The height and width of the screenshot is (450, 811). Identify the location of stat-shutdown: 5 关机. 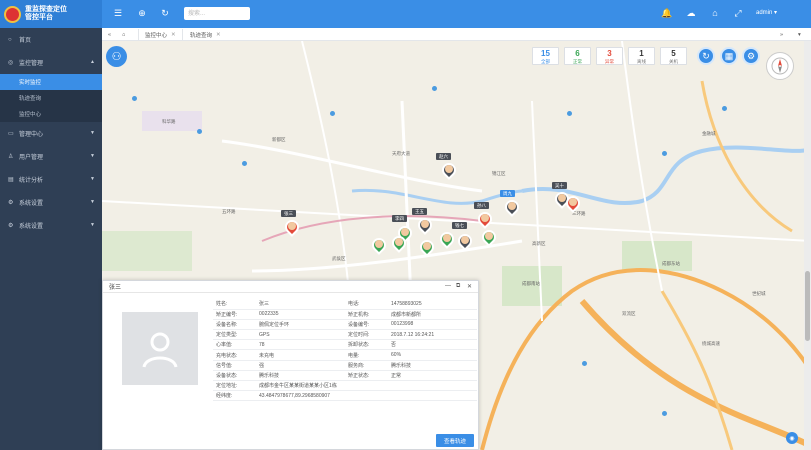
(673, 56).